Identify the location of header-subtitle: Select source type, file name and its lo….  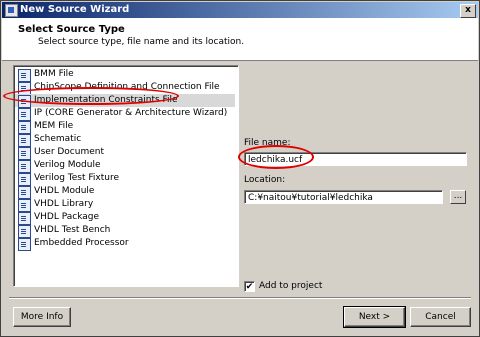
(141, 42).